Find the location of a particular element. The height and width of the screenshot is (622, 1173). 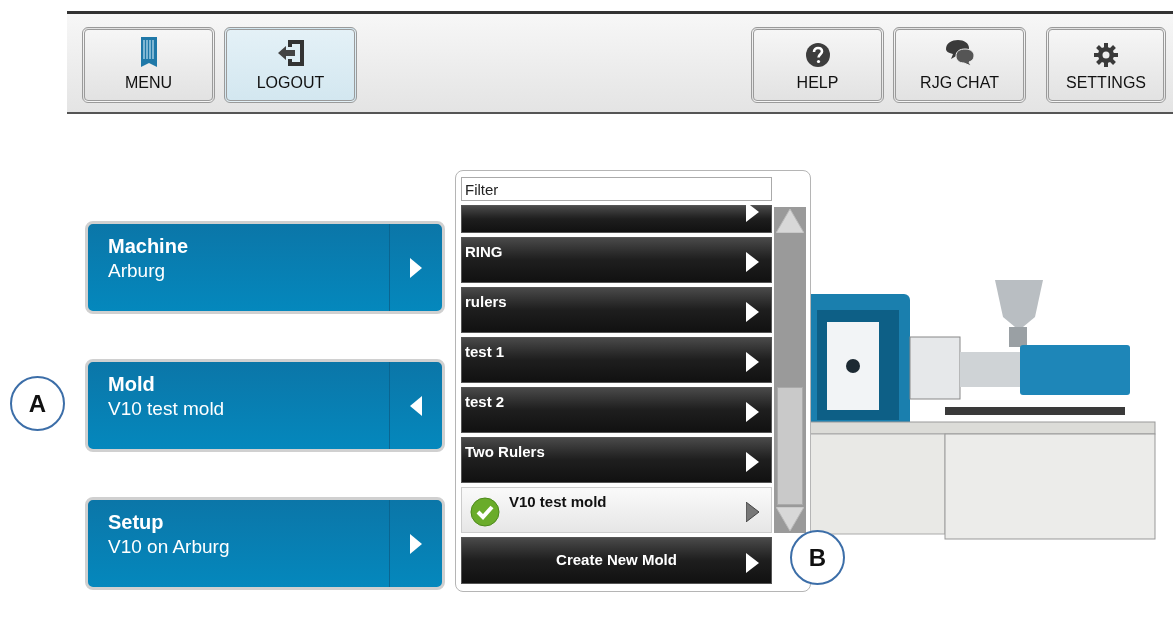

logout-button: LOGOUT is located at coordinates (290, 65).